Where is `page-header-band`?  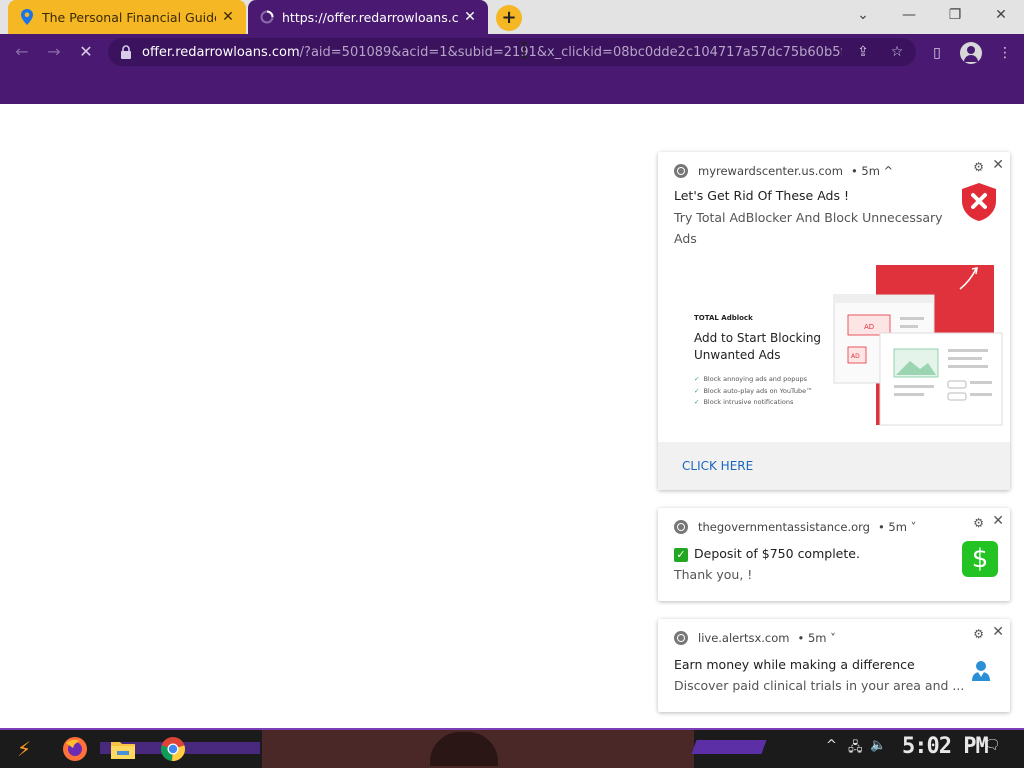
page-header-band is located at coordinates (512, 87).